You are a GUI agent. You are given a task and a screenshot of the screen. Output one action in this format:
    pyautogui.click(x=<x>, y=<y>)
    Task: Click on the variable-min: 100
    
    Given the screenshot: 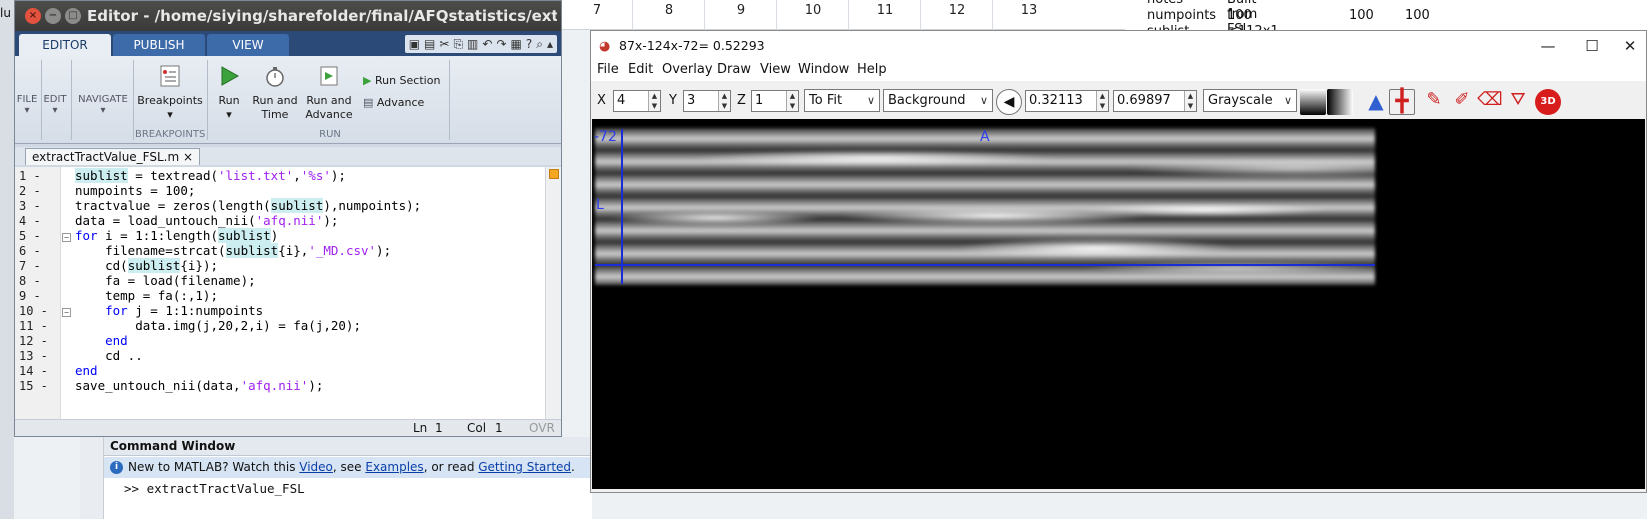 What is the action you would take?
    pyautogui.click(x=1361, y=15)
    